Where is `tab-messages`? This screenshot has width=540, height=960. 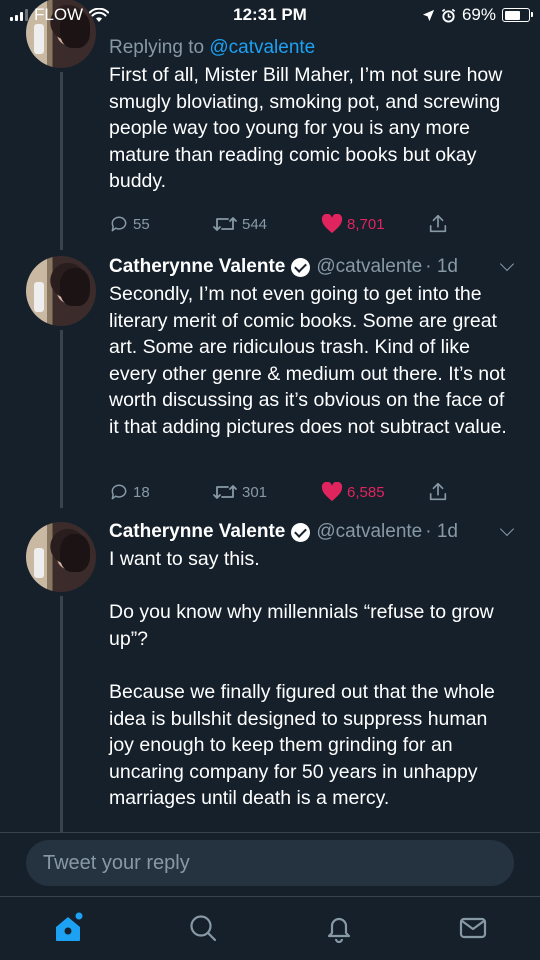
tab-messages is located at coordinates (473, 928).